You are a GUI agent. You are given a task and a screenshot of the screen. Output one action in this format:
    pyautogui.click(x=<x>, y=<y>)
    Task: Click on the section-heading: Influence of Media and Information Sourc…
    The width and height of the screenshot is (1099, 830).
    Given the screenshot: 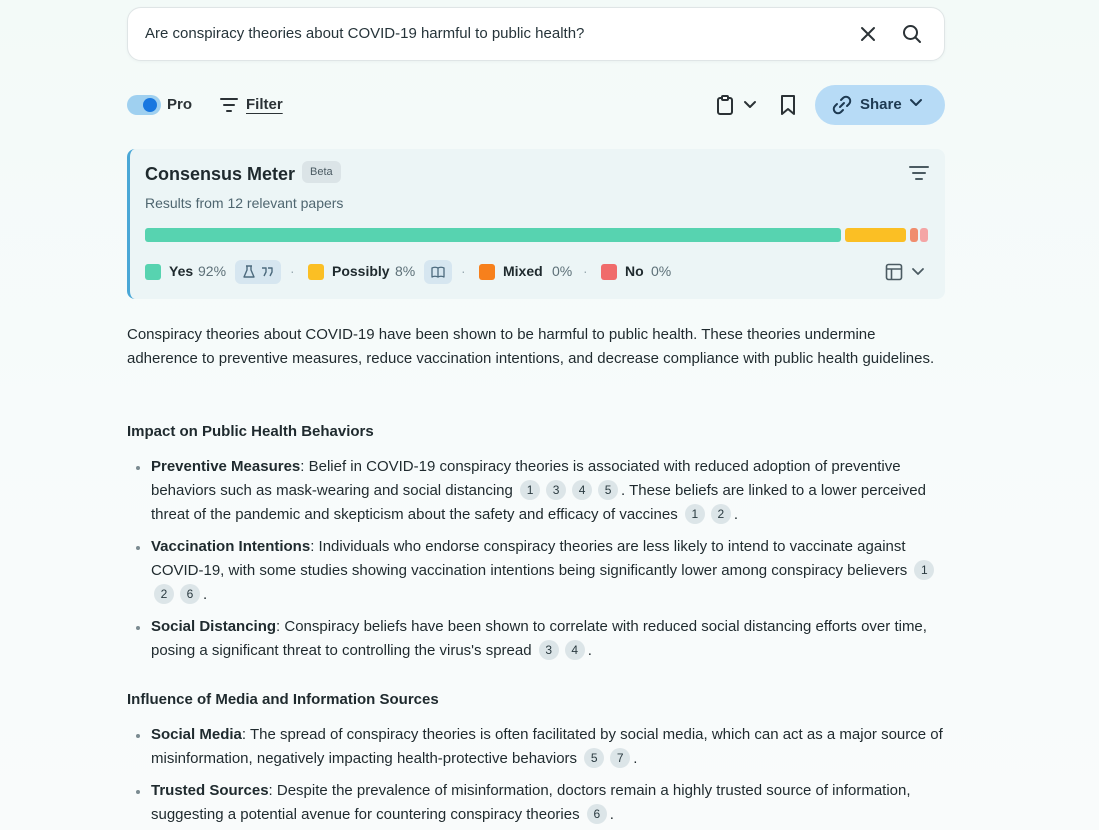 What is the action you would take?
    pyautogui.click(x=283, y=699)
    